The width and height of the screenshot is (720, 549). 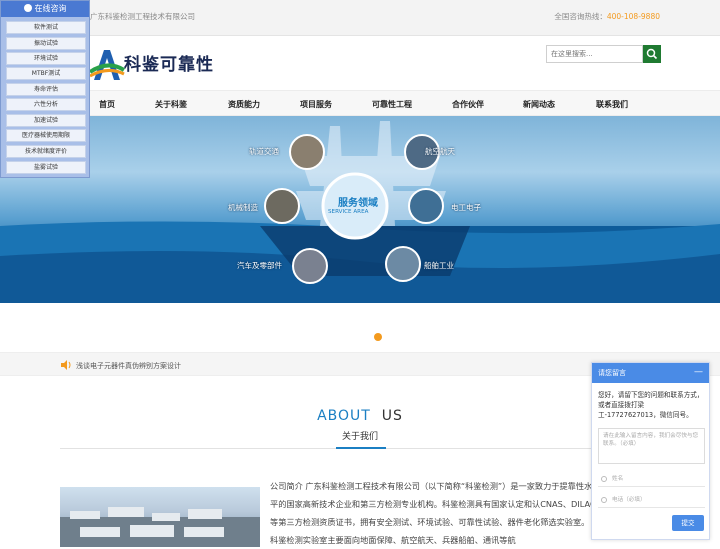 What do you see at coordinates (107, 104) in the screenshot?
I see `nav-item-home: 首页` at bounding box center [107, 104].